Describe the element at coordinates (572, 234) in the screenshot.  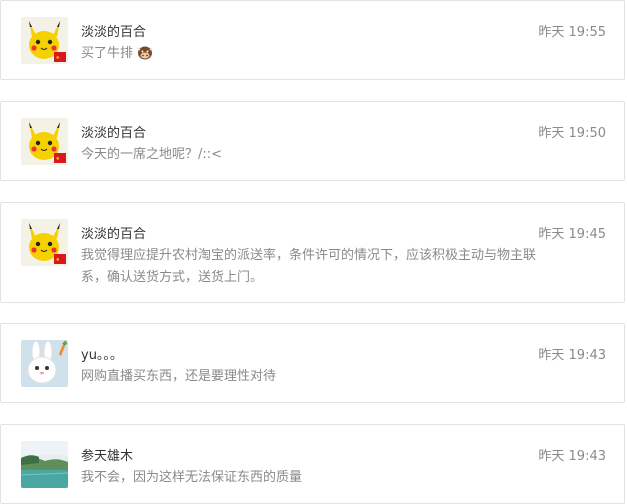
I see `timestamp: 昨天 19:45` at that location.